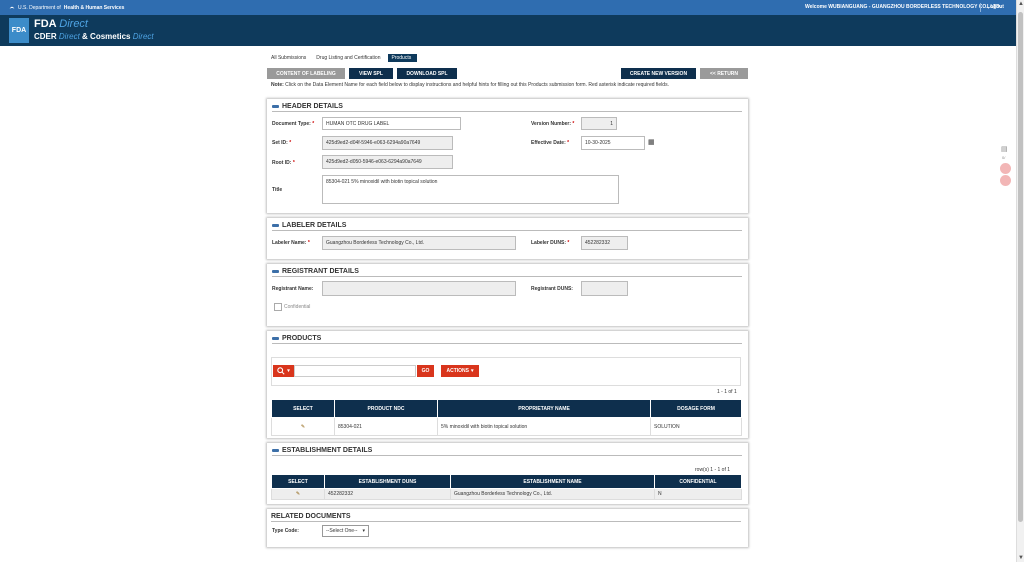 This screenshot has height=562, width=1024. Describe the element at coordinates (1020, 267) in the screenshot. I see `scrollbar-thumb` at that location.